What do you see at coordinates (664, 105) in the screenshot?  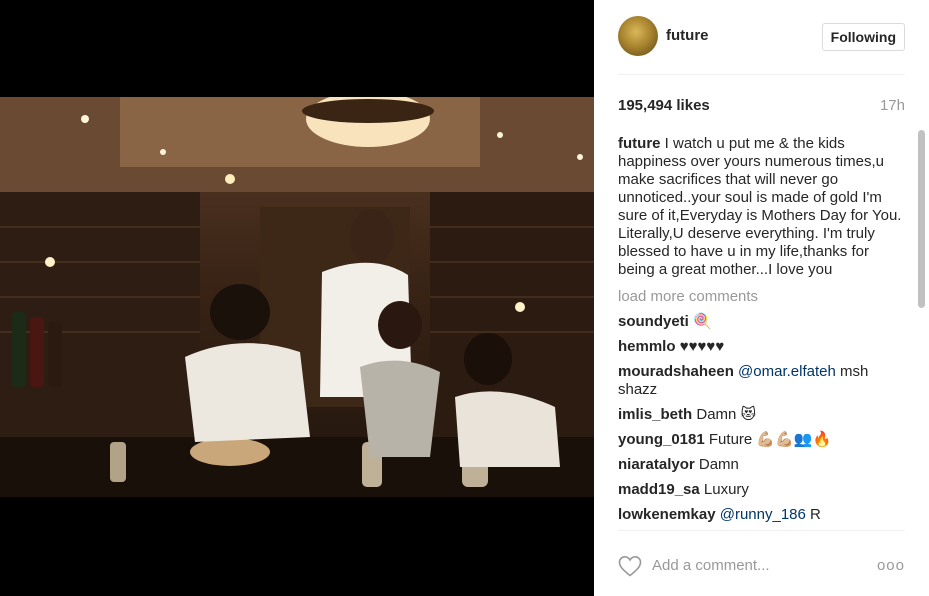 I see `likes-count: 195,494 likes` at bounding box center [664, 105].